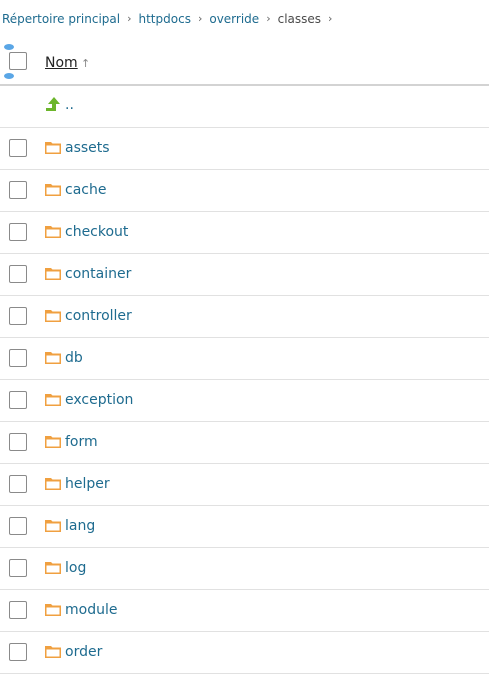  What do you see at coordinates (87, 148) in the screenshot?
I see `folder-link: assets` at bounding box center [87, 148].